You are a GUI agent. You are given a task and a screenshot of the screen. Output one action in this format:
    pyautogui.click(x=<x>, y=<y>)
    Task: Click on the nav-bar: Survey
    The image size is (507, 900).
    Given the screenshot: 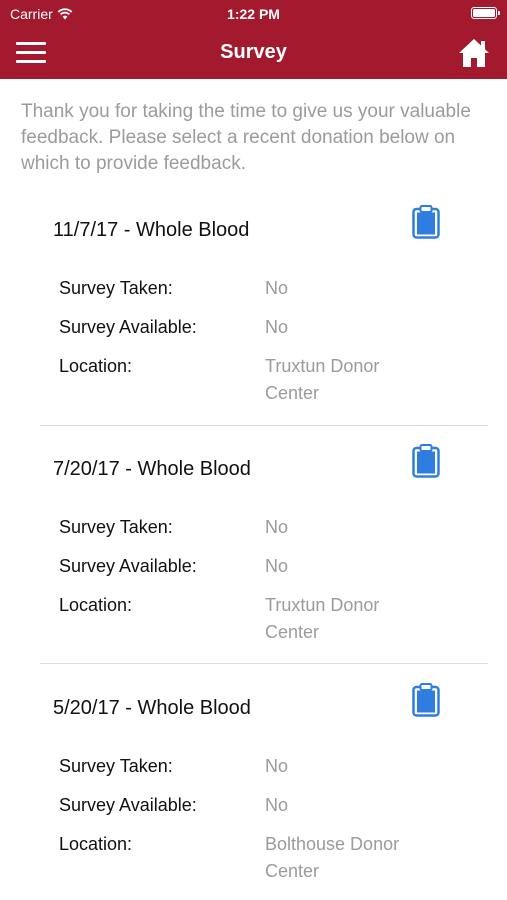 What is the action you would take?
    pyautogui.click(x=253, y=53)
    